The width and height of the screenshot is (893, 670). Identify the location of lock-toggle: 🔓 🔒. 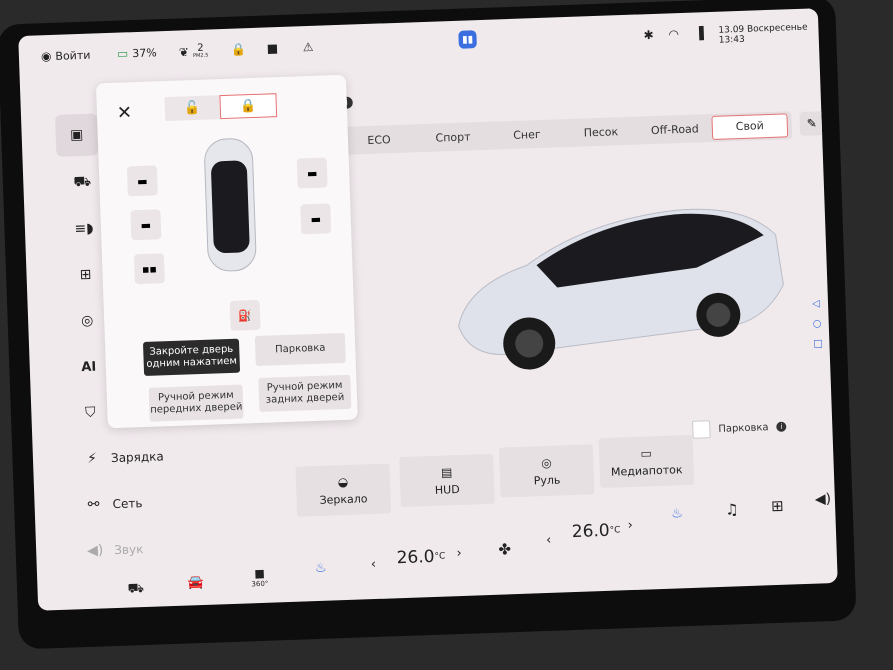
(221, 107).